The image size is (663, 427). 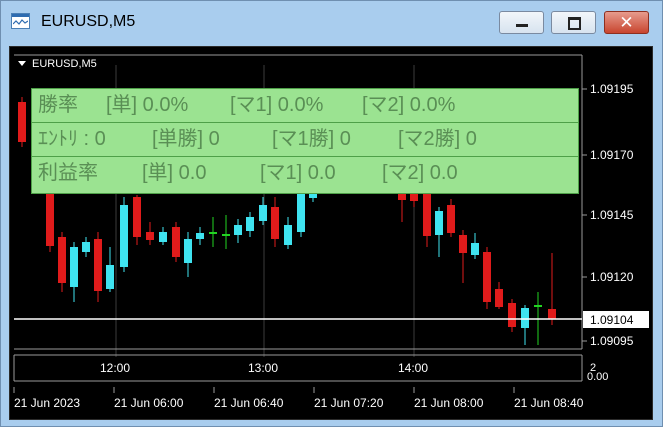 I want to click on time-tick-label: 14:00, so click(x=413, y=368).